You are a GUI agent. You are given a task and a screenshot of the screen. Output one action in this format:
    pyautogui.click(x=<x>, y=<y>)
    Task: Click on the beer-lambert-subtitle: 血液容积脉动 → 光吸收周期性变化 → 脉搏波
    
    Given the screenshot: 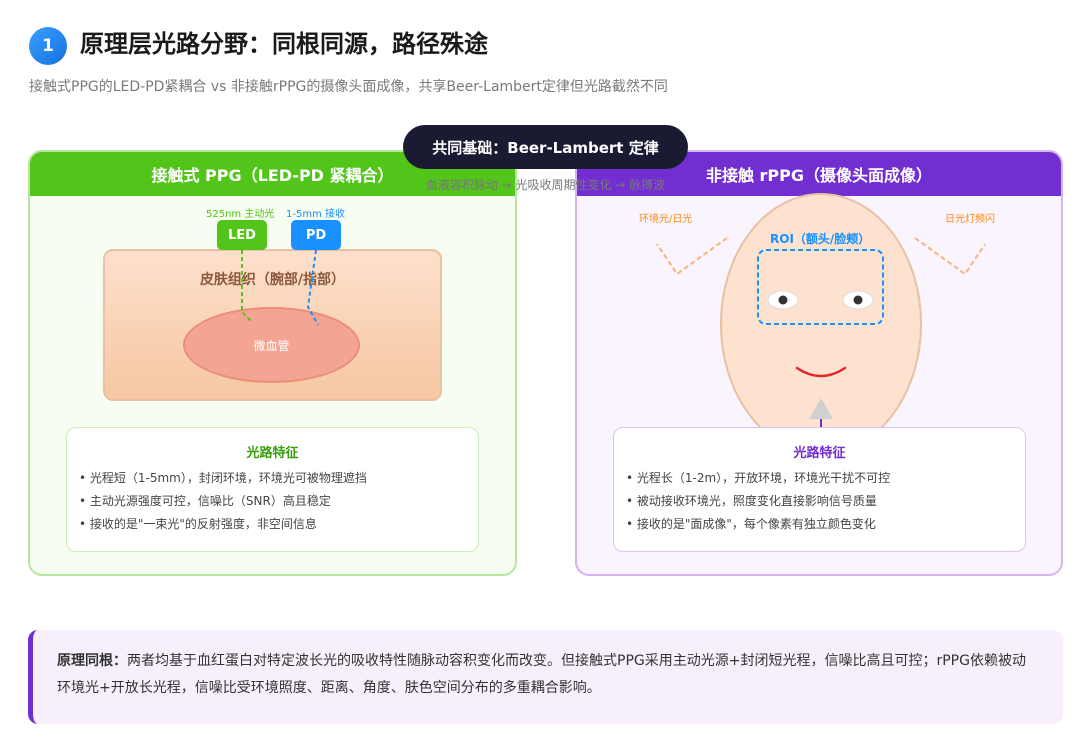 What is the action you would take?
    pyautogui.click(x=545, y=185)
    